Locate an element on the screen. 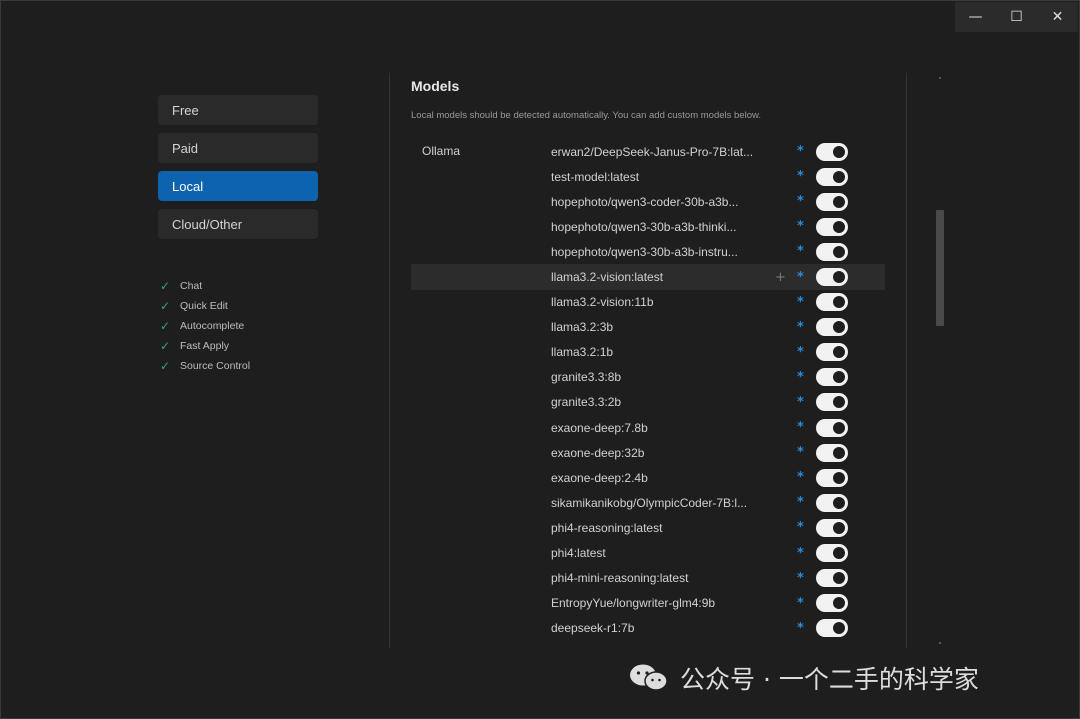 This screenshot has width=1080, height=719. model-row: llama3.2-vision:latest + * is located at coordinates (648, 277).